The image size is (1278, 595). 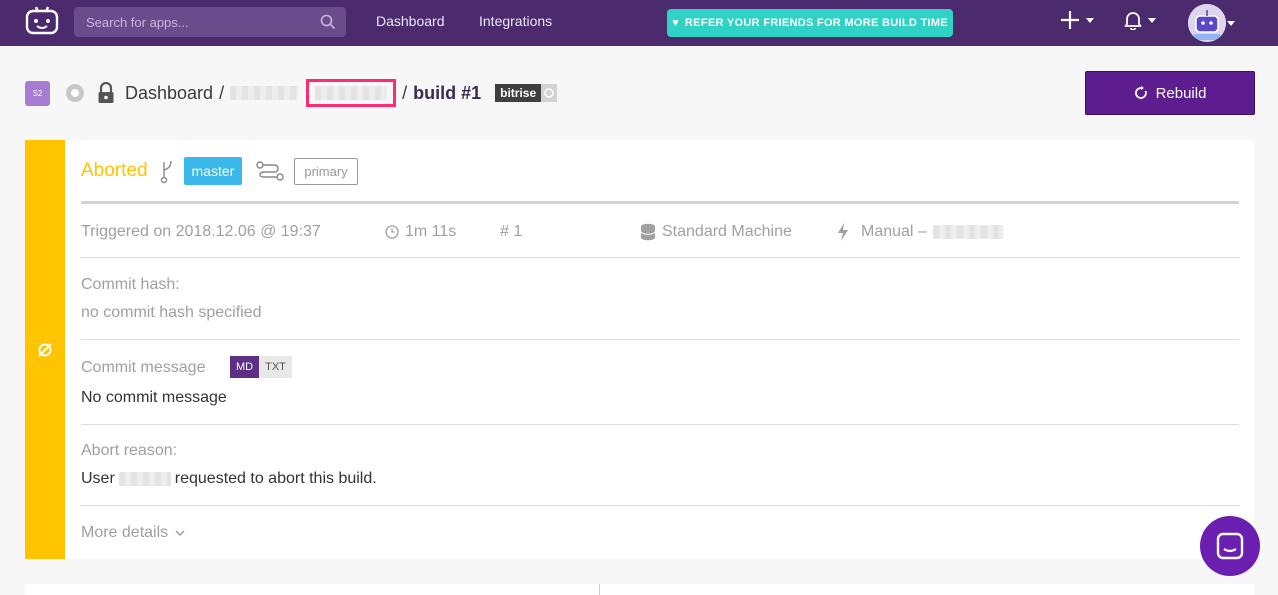 What do you see at coordinates (1070, 20) in the screenshot?
I see `plus-icon` at bounding box center [1070, 20].